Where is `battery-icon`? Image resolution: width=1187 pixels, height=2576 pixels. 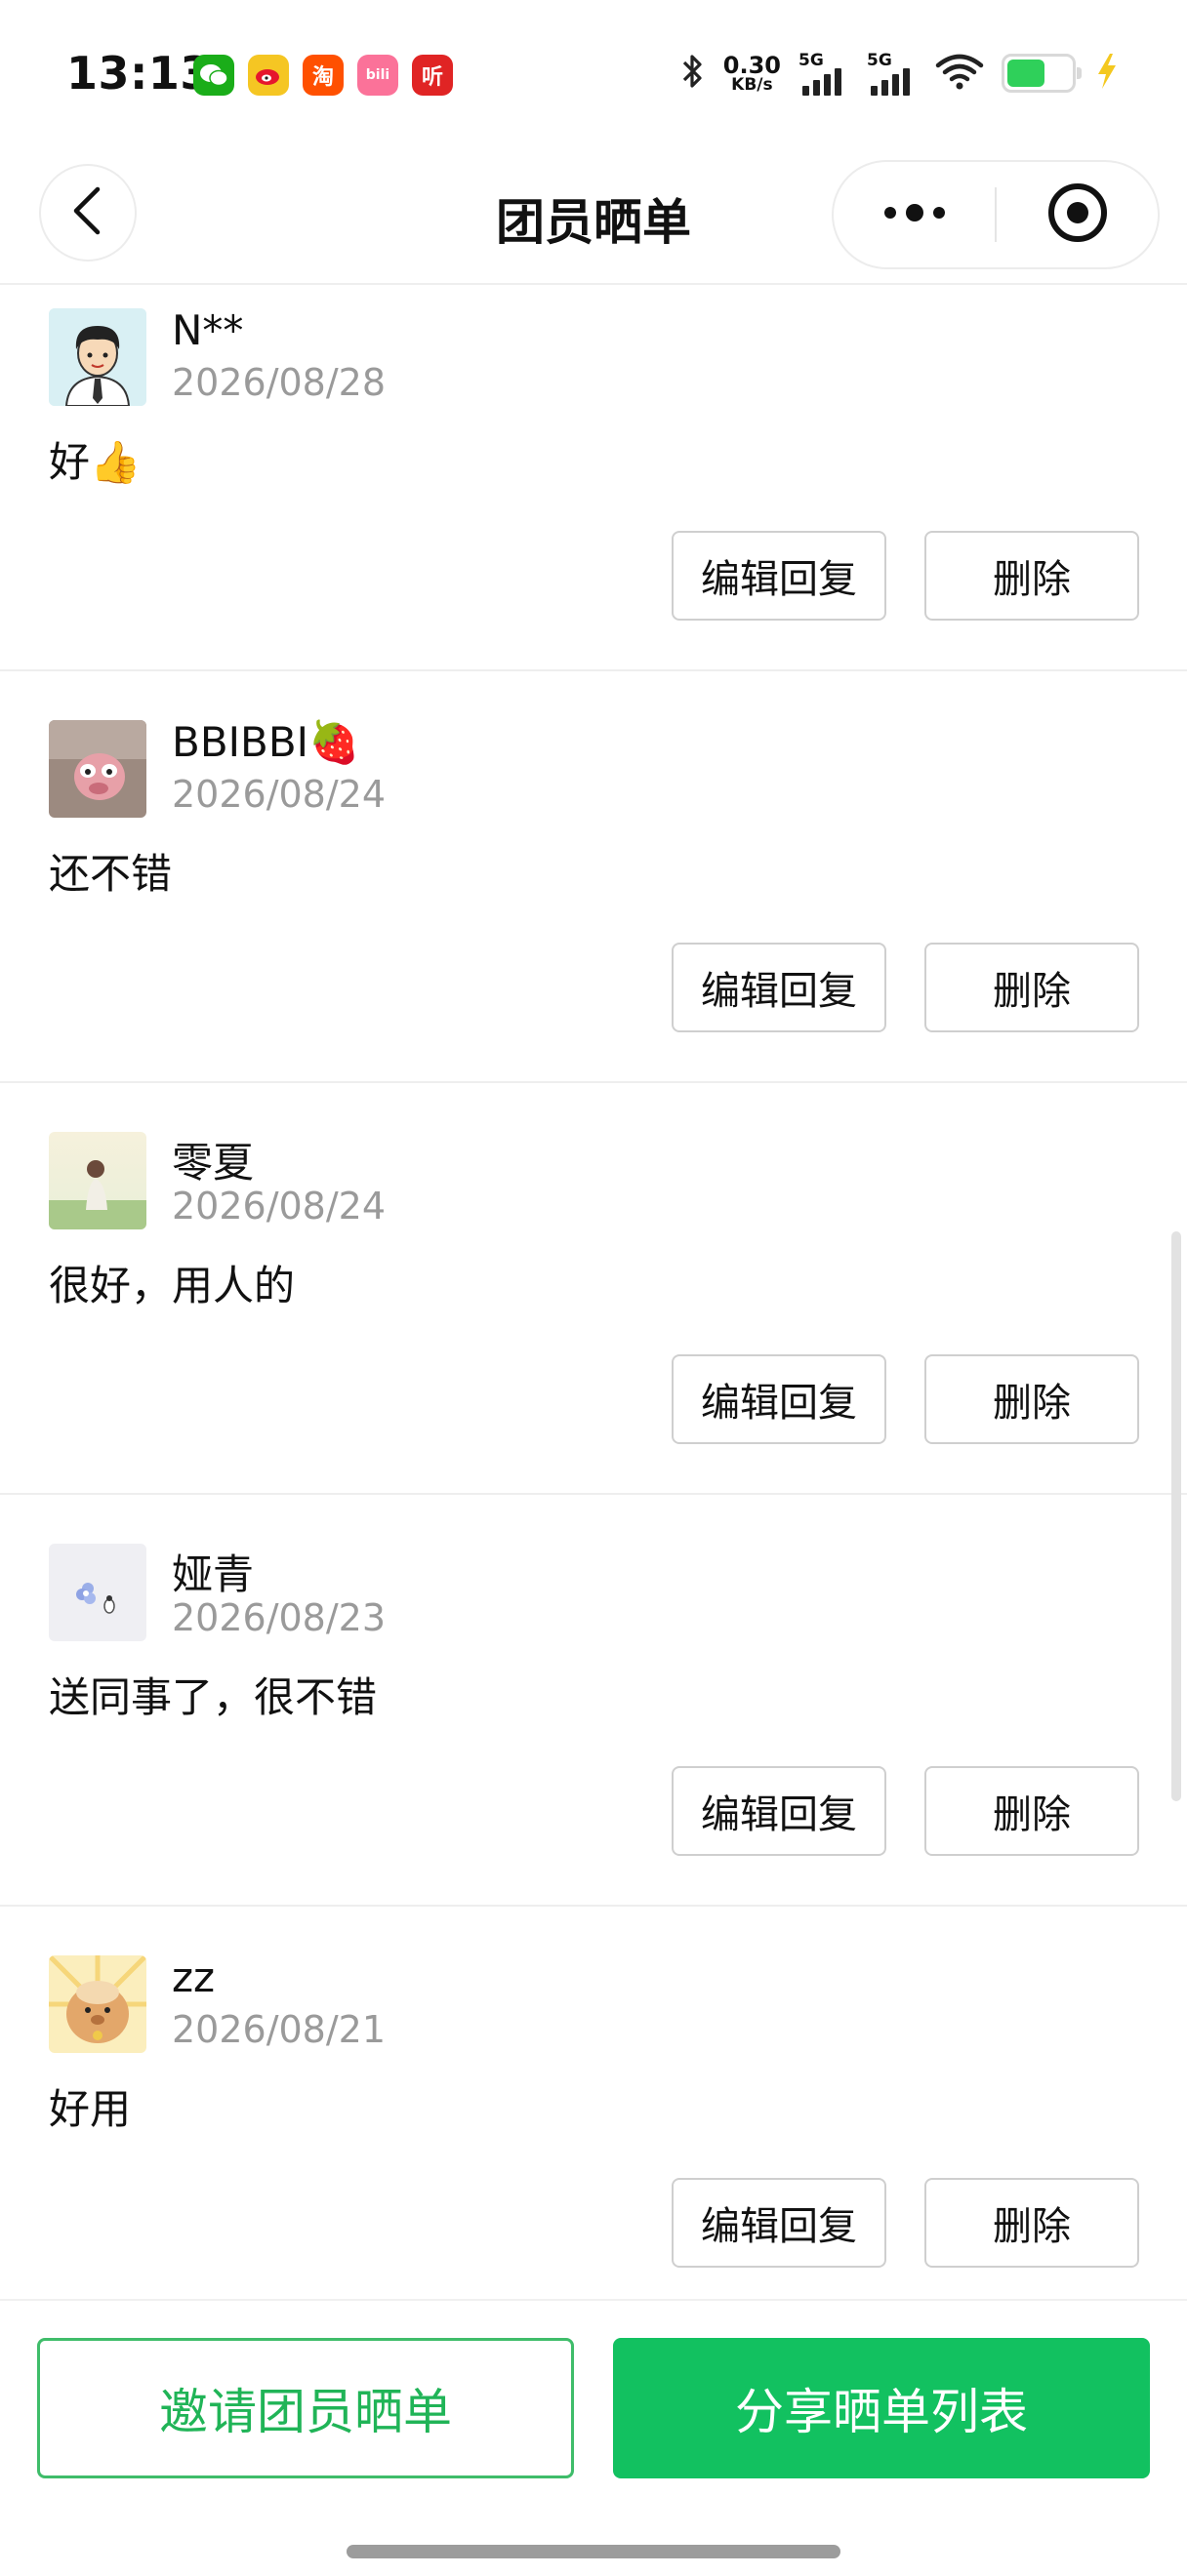 battery-icon is located at coordinates (1042, 73).